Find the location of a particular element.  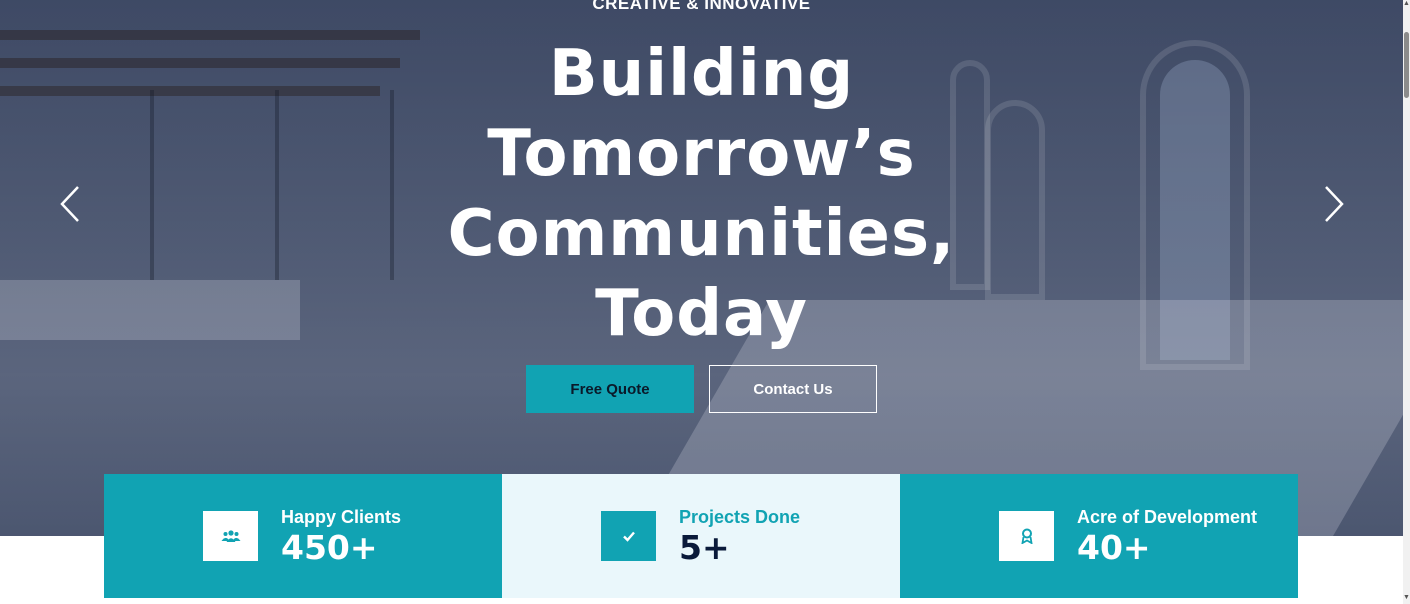

stat-value: 5+ is located at coordinates (704, 547).